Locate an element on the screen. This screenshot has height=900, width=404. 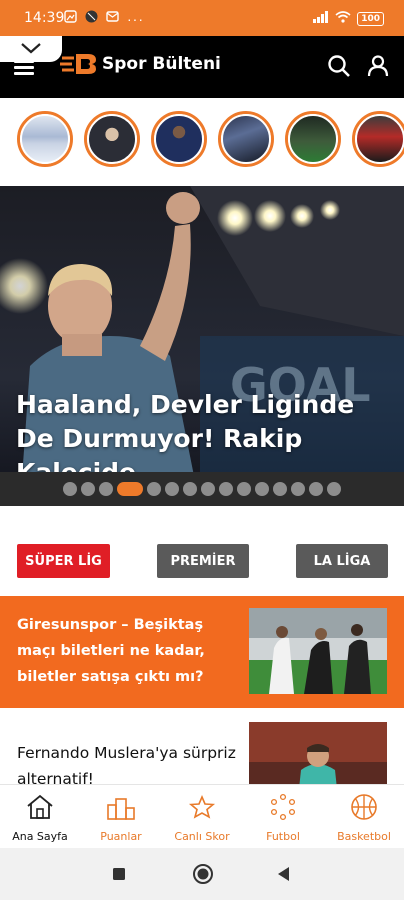
news-title: Fernando Muslera'ya sürpriz alternatif! is located at coordinates (126, 764).